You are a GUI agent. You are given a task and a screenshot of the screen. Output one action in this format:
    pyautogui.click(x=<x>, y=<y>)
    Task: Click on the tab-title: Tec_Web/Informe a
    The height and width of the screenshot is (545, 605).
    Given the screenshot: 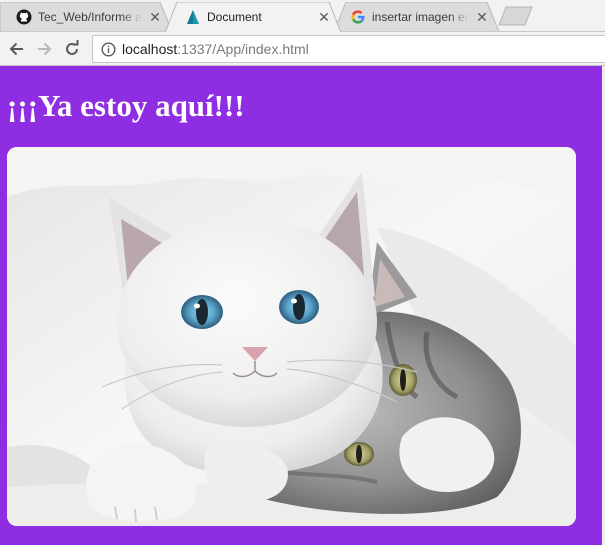 What is the action you would take?
    pyautogui.click(x=90, y=17)
    